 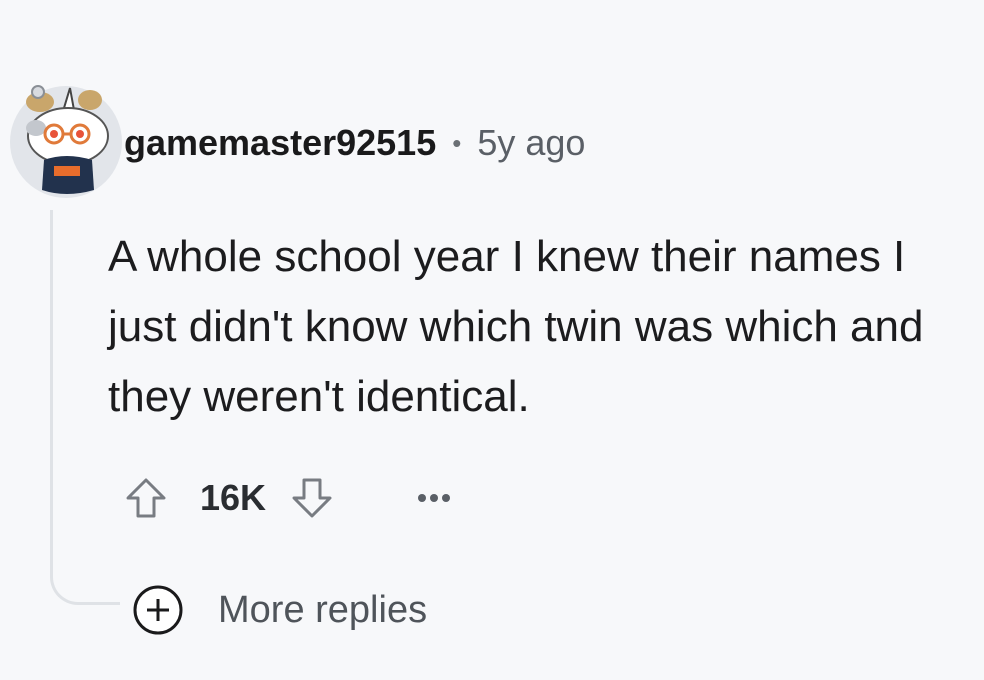 I want to click on snoo-avatar-icon, so click(x=66, y=142).